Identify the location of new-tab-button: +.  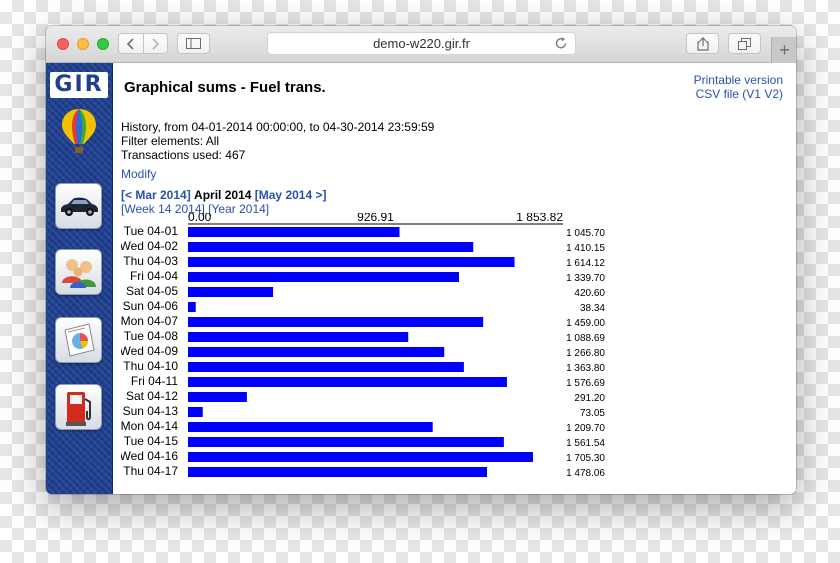
(783, 50).